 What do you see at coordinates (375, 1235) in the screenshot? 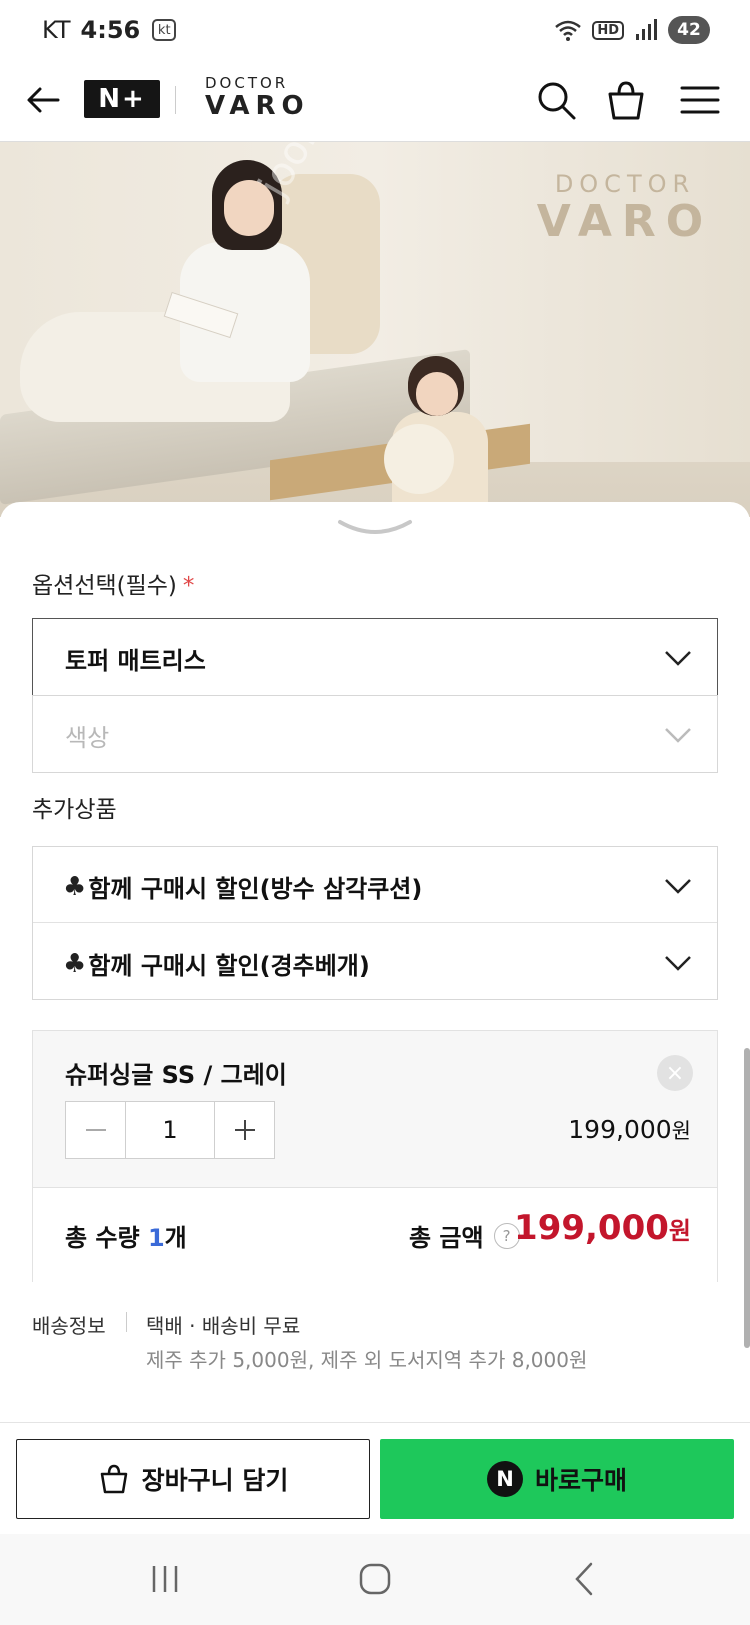
I see `total-summary: 총 수량 1개 총 금액 ? 199,000원` at bounding box center [375, 1235].